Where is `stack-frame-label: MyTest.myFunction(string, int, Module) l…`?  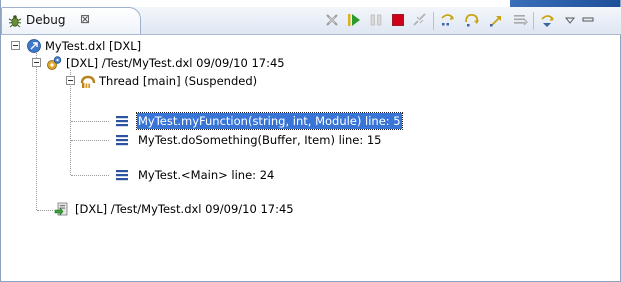 stack-frame-label: MyTest.myFunction(string, int, Module) l… is located at coordinates (269, 121).